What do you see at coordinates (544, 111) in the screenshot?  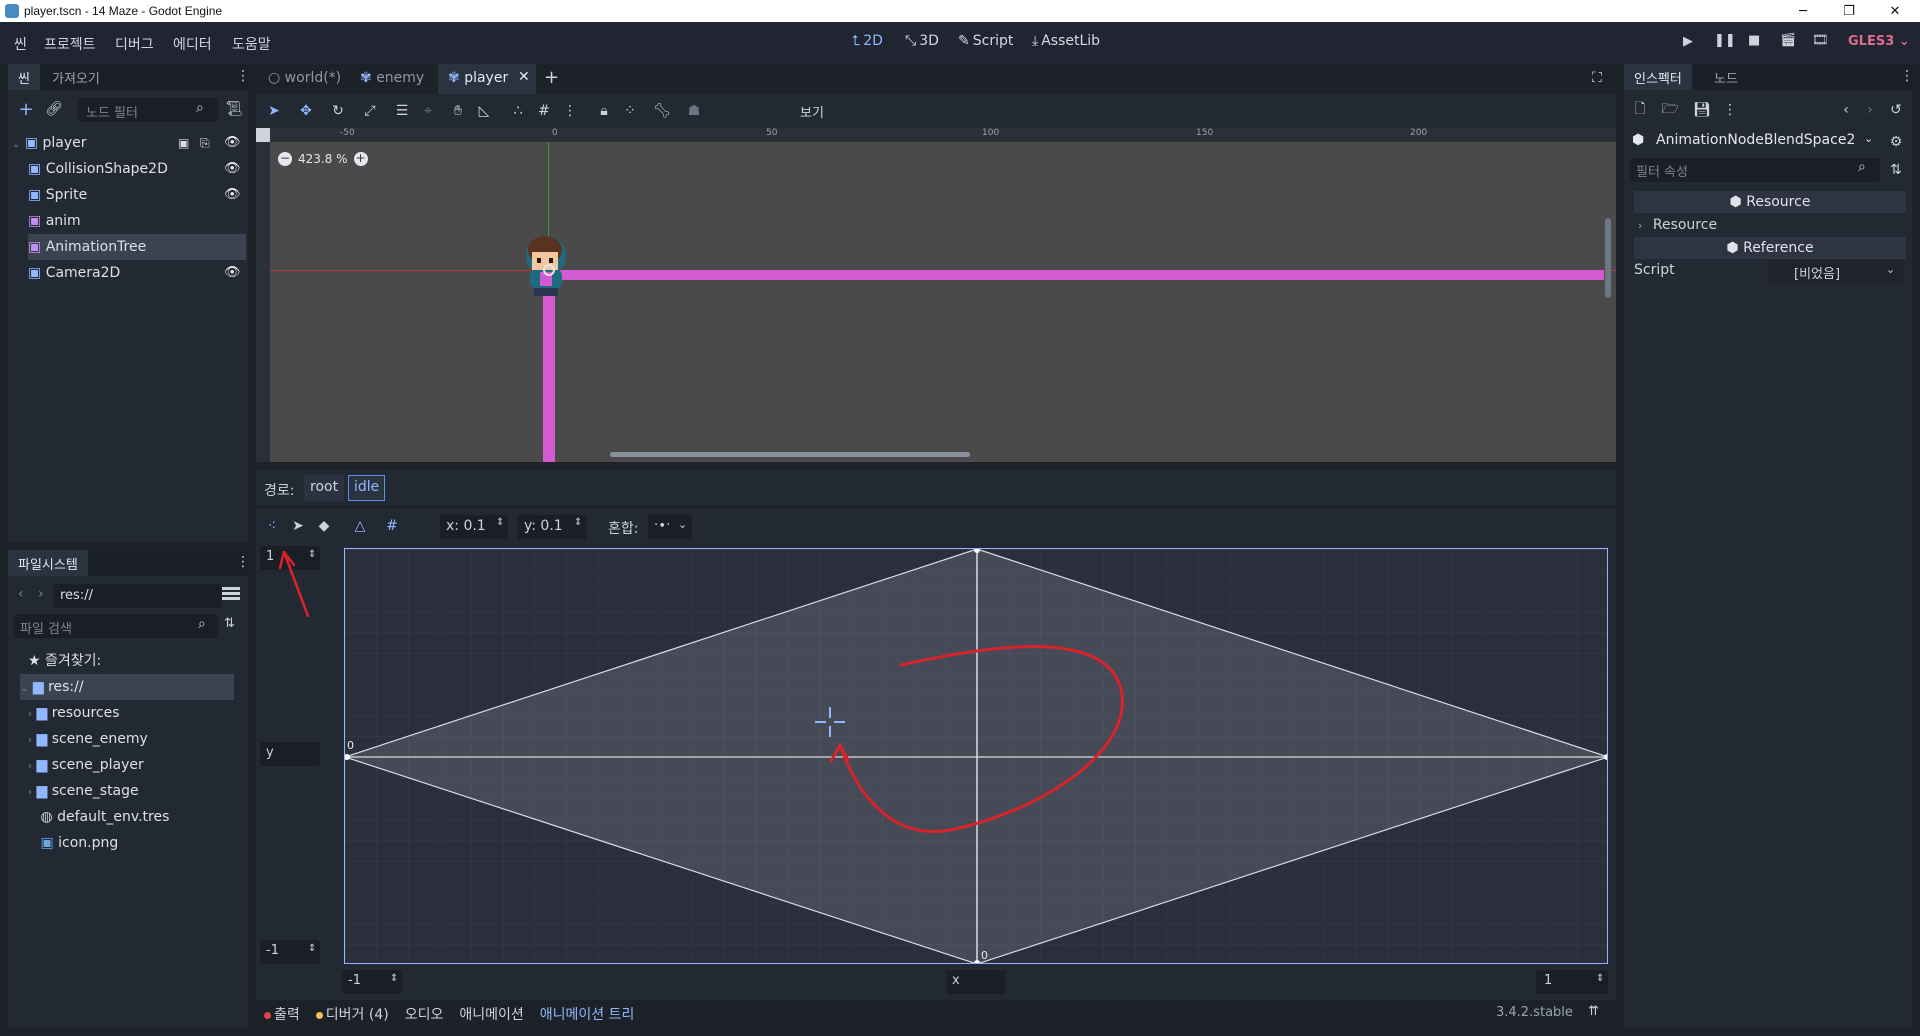 I see `grid-snap-icon: #` at bounding box center [544, 111].